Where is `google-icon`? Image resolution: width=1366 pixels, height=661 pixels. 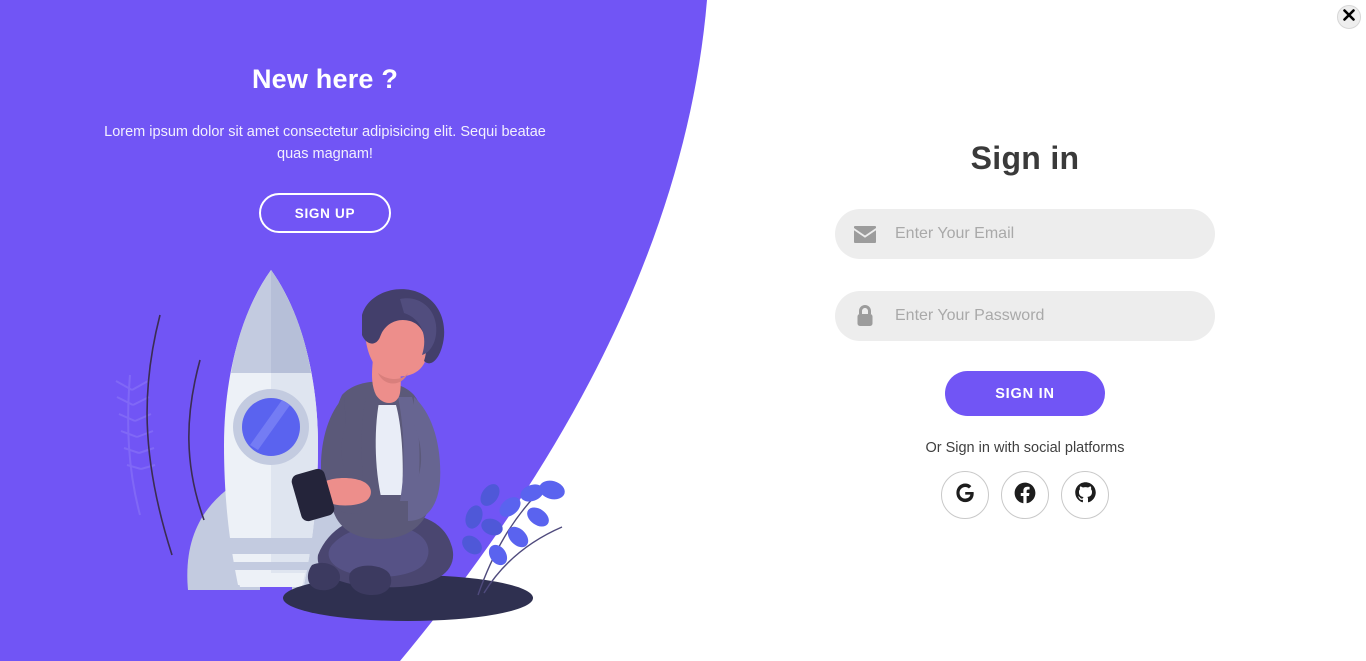
google-icon is located at coordinates (965, 495).